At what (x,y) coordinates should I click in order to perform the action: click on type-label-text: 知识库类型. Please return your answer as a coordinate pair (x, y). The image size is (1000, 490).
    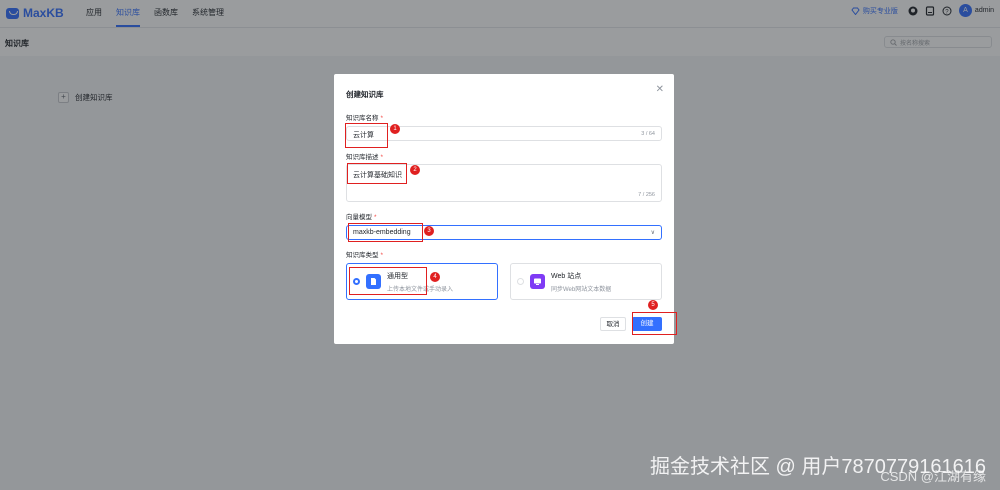
    Looking at the image, I should click on (362, 255).